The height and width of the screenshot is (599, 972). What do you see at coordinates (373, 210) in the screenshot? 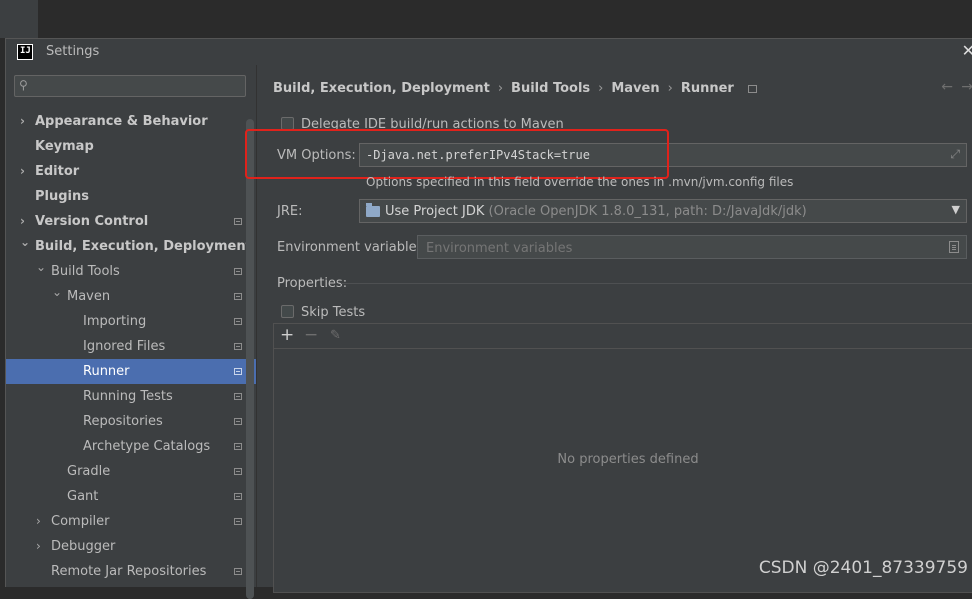
I see `folder-icon` at bounding box center [373, 210].